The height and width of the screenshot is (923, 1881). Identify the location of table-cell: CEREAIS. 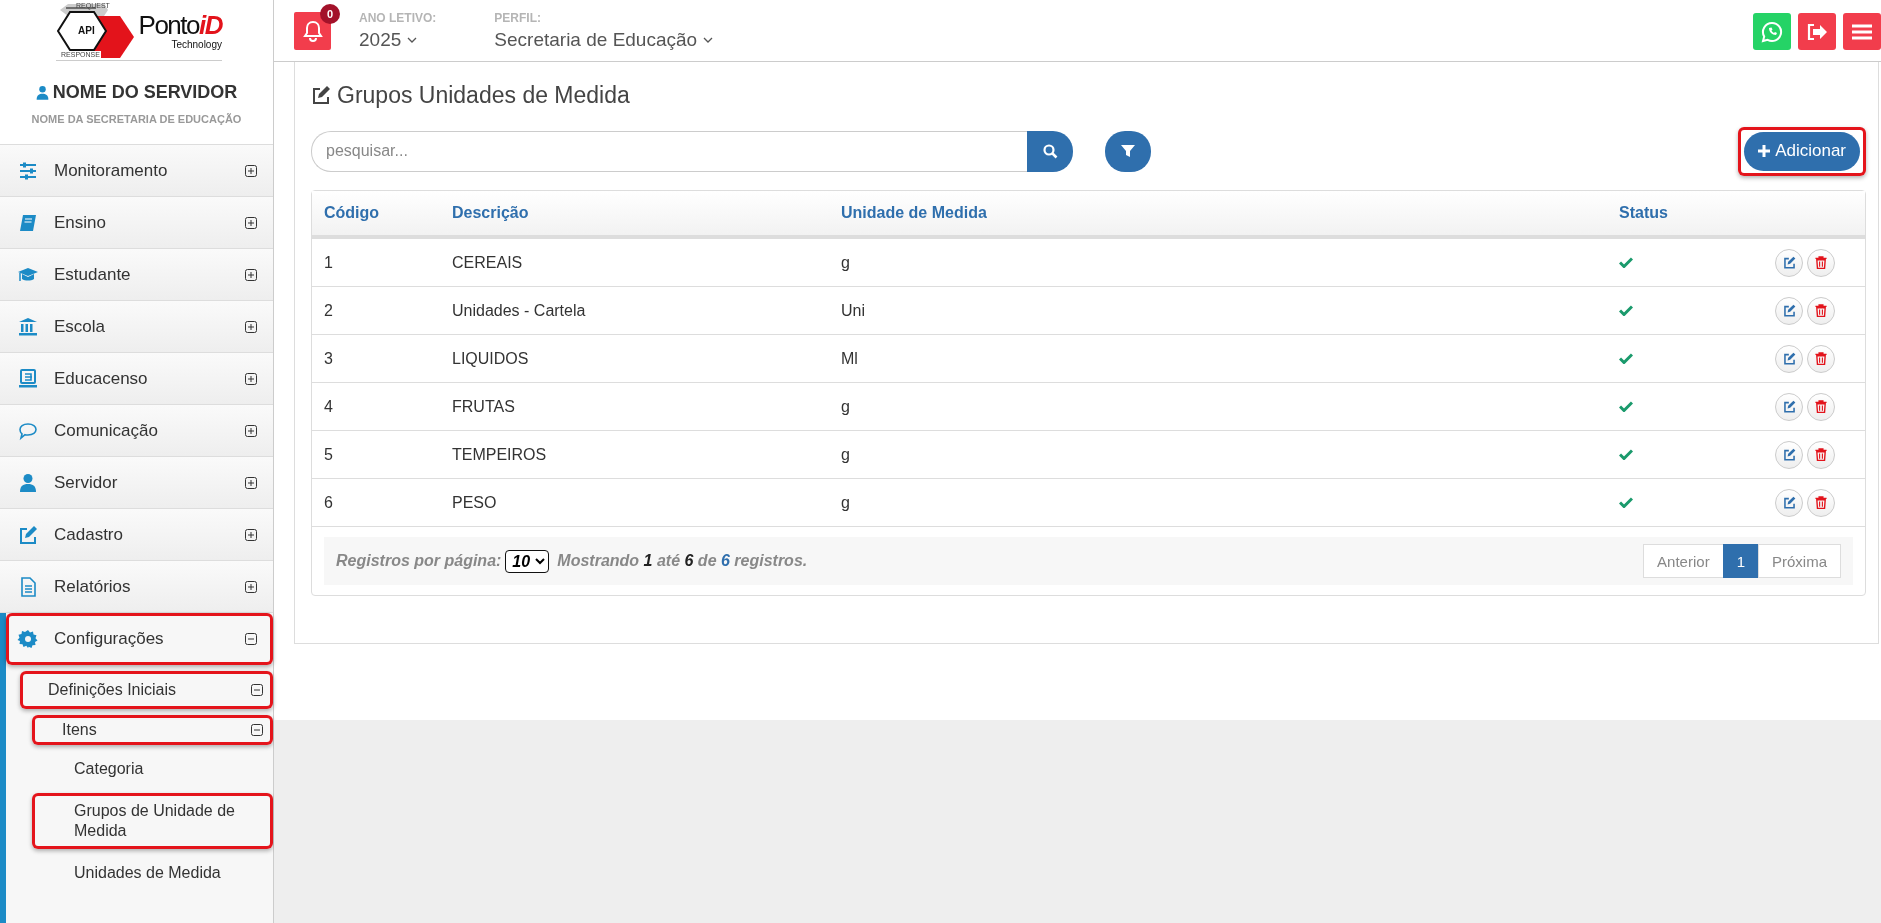
(634, 262).